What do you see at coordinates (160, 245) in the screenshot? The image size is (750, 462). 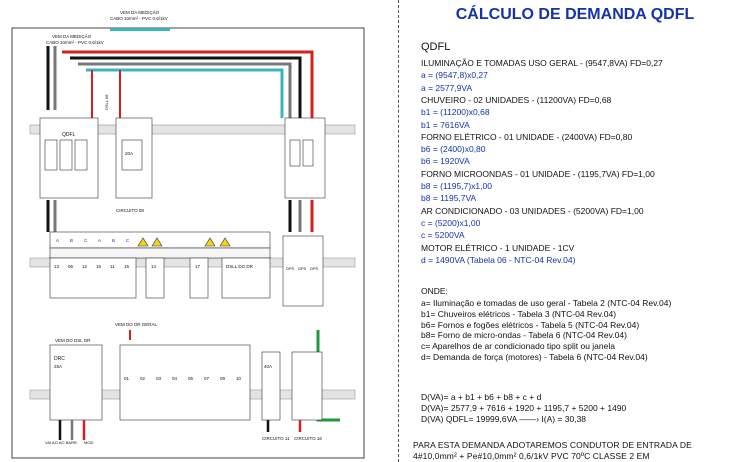 I see `middle-panel` at bounding box center [160, 245].